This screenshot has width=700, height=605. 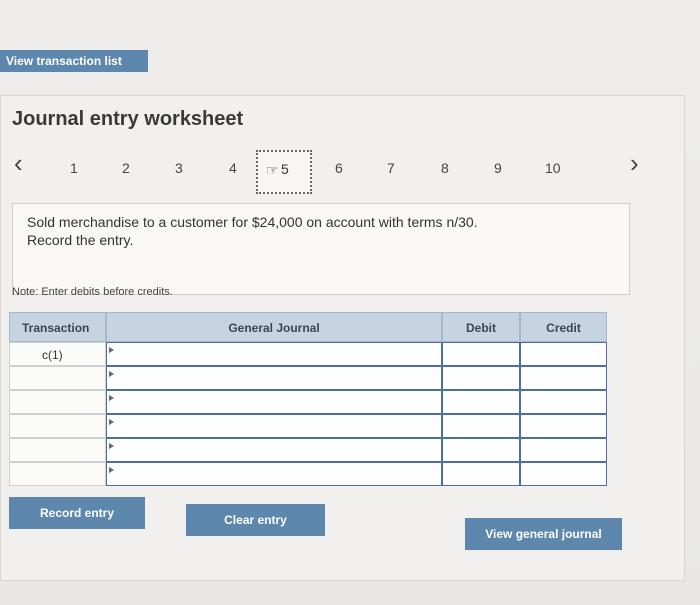 I want to click on table-row: c(1), so click(x=308, y=354).